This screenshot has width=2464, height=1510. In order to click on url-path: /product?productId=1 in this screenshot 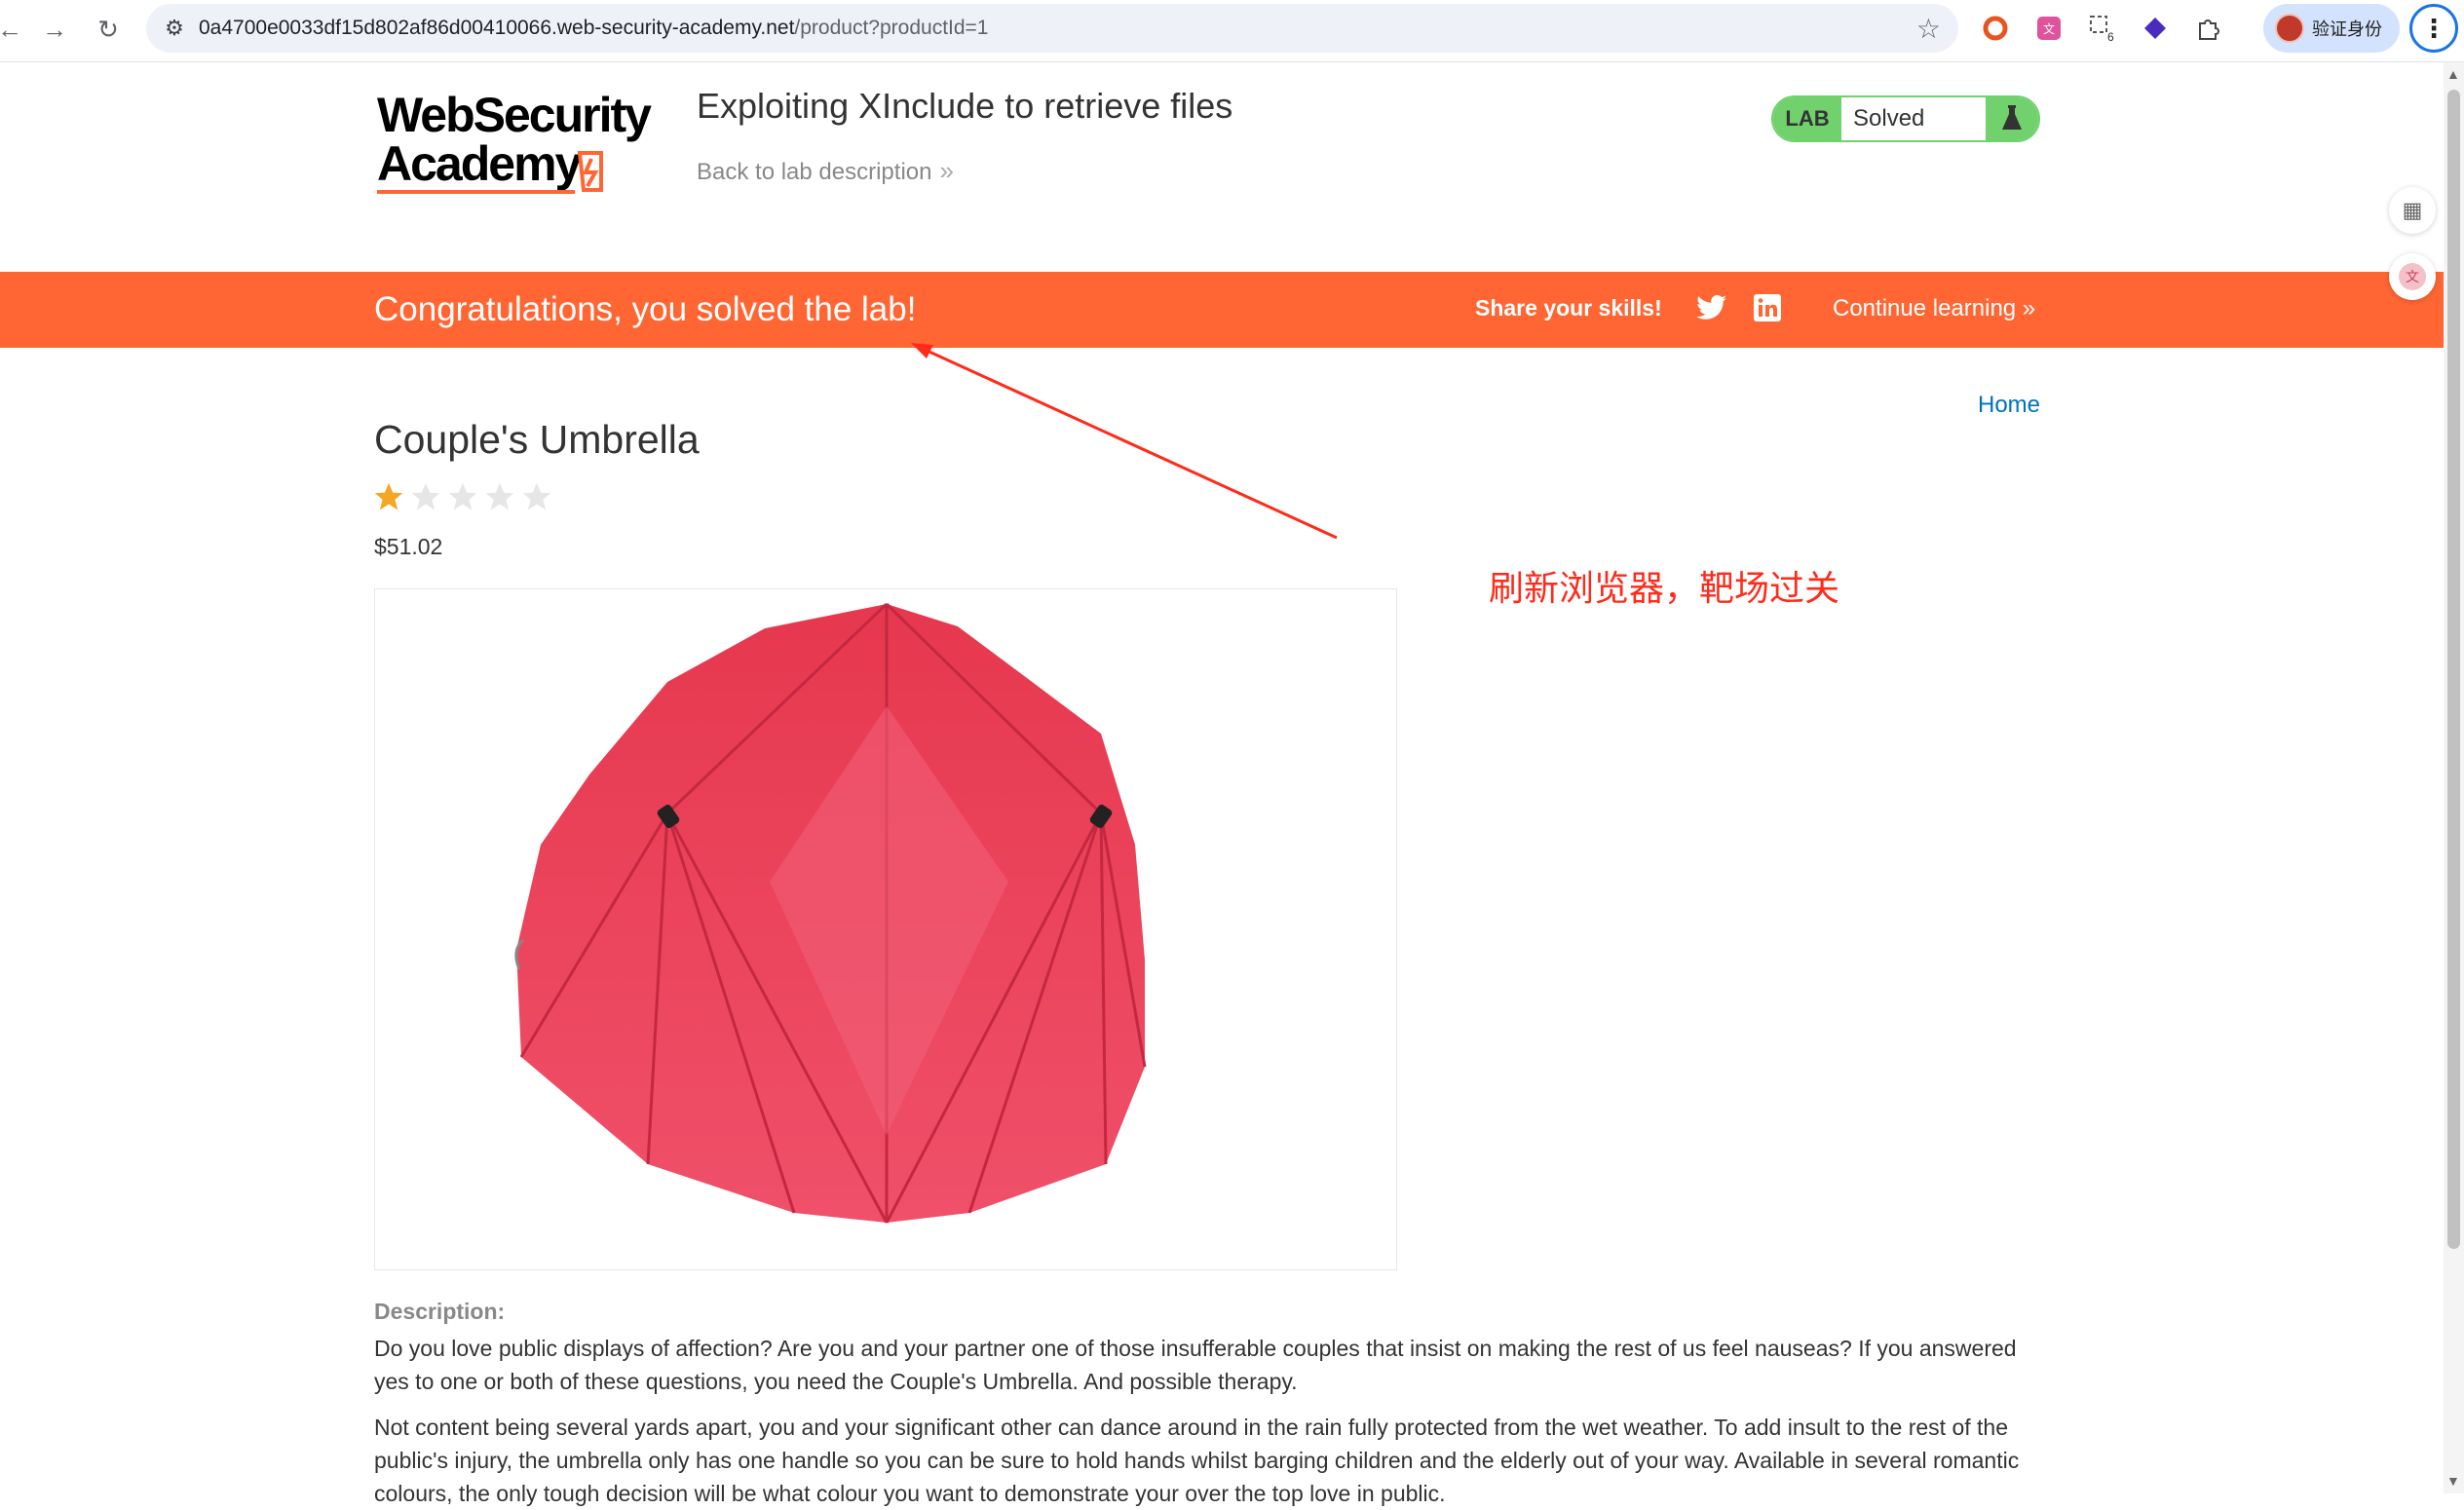, I will do `click(891, 28)`.